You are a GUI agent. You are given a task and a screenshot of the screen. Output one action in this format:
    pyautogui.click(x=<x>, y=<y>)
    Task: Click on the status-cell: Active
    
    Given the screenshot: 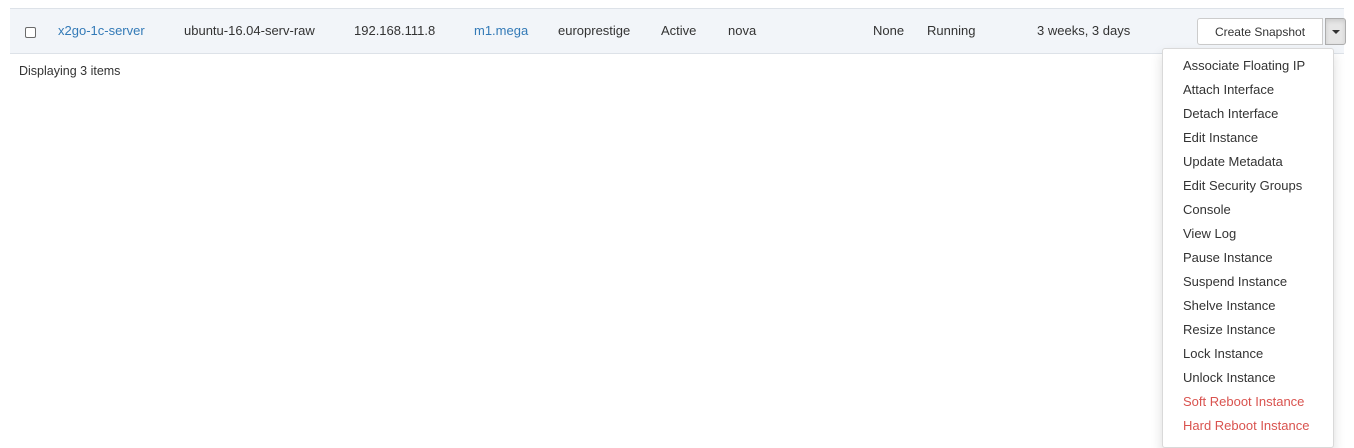 What is the action you would take?
    pyautogui.click(x=679, y=30)
    